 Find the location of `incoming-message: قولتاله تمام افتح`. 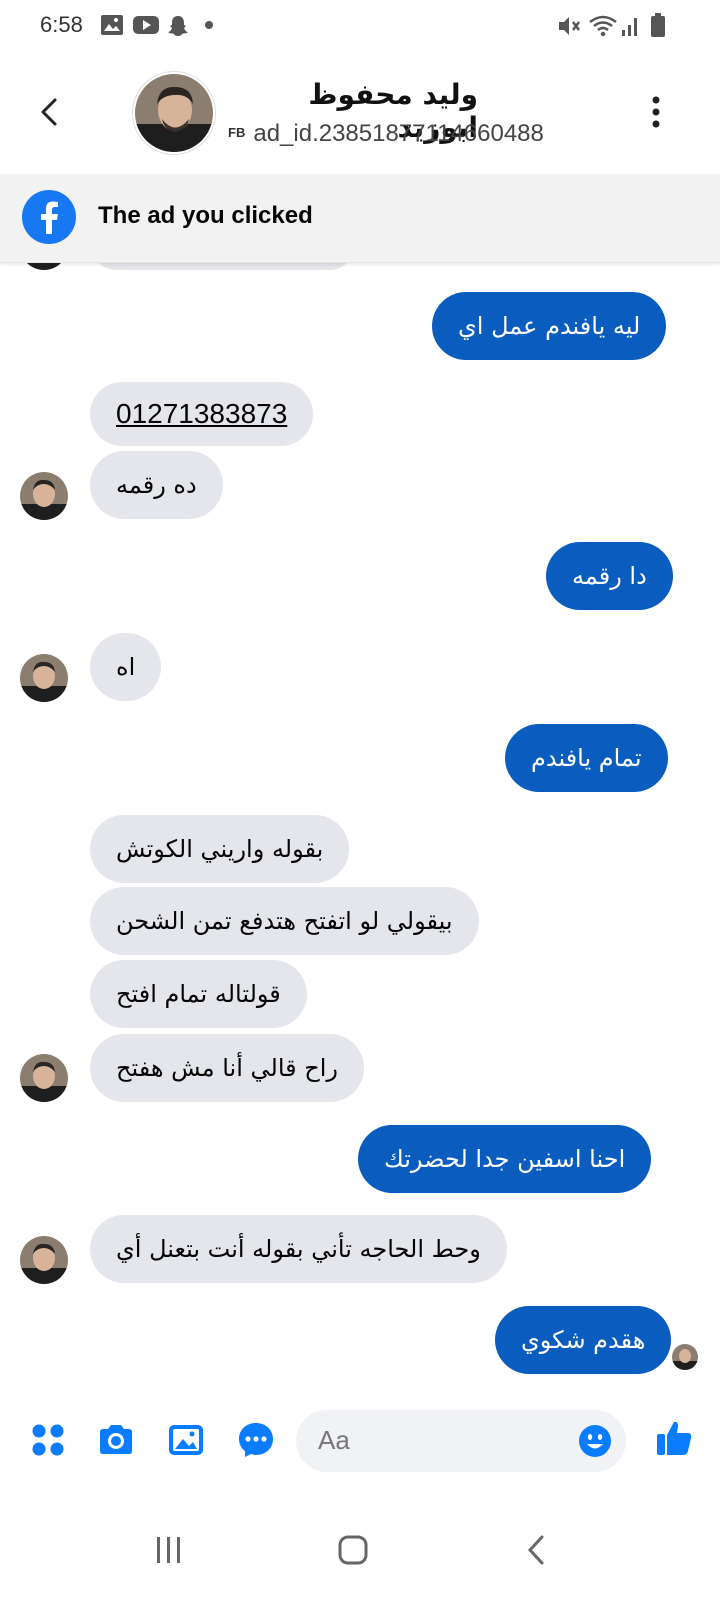

incoming-message: قولتاله تمام افتح is located at coordinates (198, 994).